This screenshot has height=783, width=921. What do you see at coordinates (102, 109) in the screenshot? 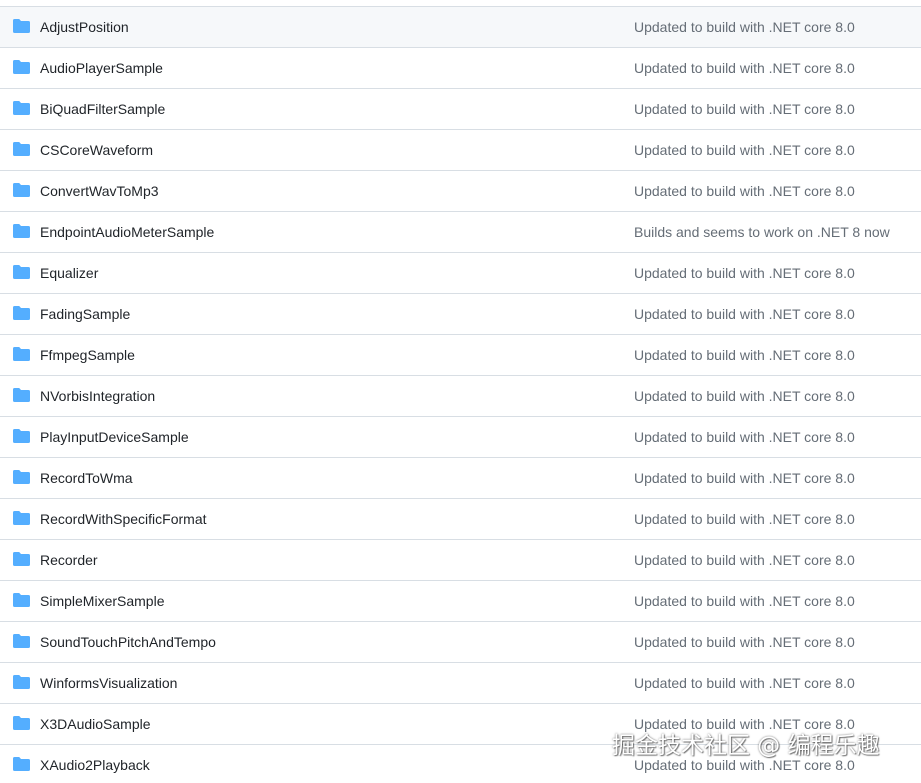
I see `folder-link: BiQuadFilterSample` at bounding box center [102, 109].